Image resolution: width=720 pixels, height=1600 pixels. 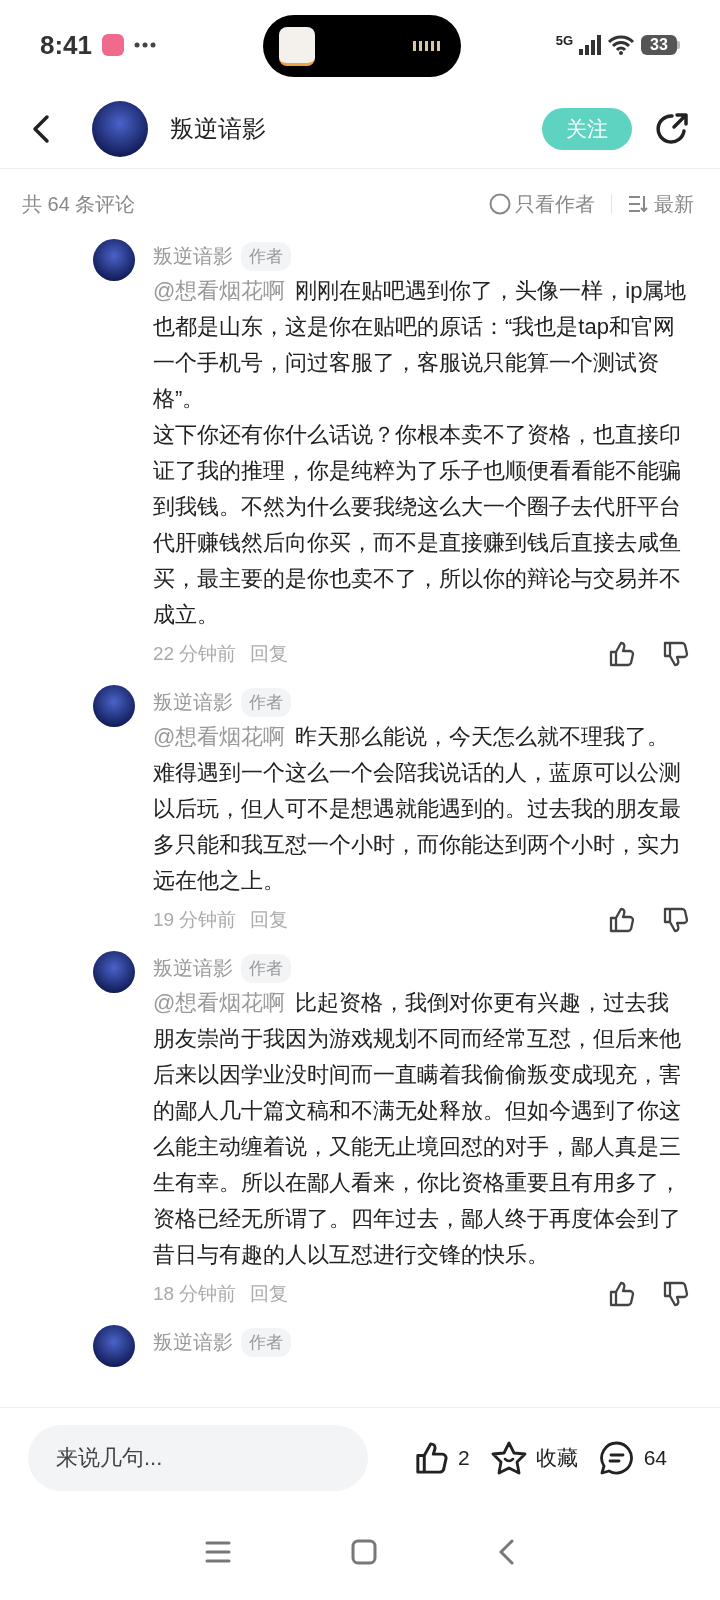 What do you see at coordinates (587, 129) in the screenshot?
I see `follow-button: 关注` at bounding box center [587, 129].